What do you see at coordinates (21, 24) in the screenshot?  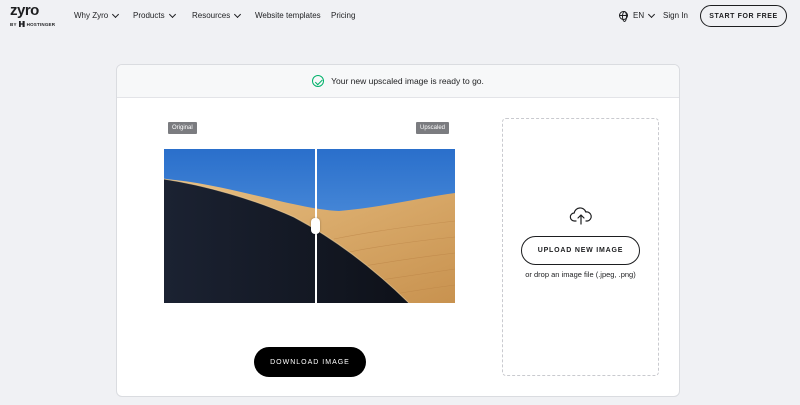 I see `hostinger-icon` at bounding box center [21, 24].